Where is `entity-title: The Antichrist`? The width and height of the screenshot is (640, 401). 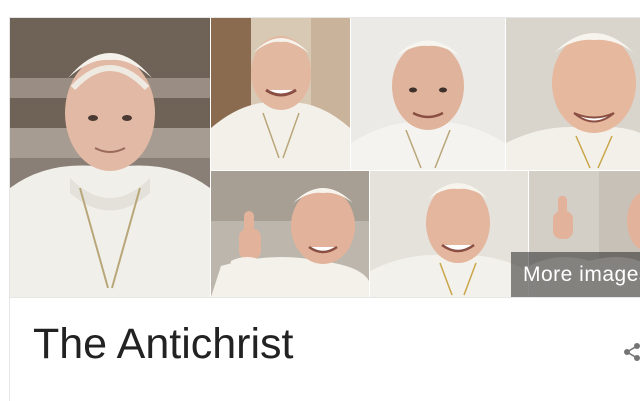 entity-title: The Antichrist is located at coordinates (163, 344).